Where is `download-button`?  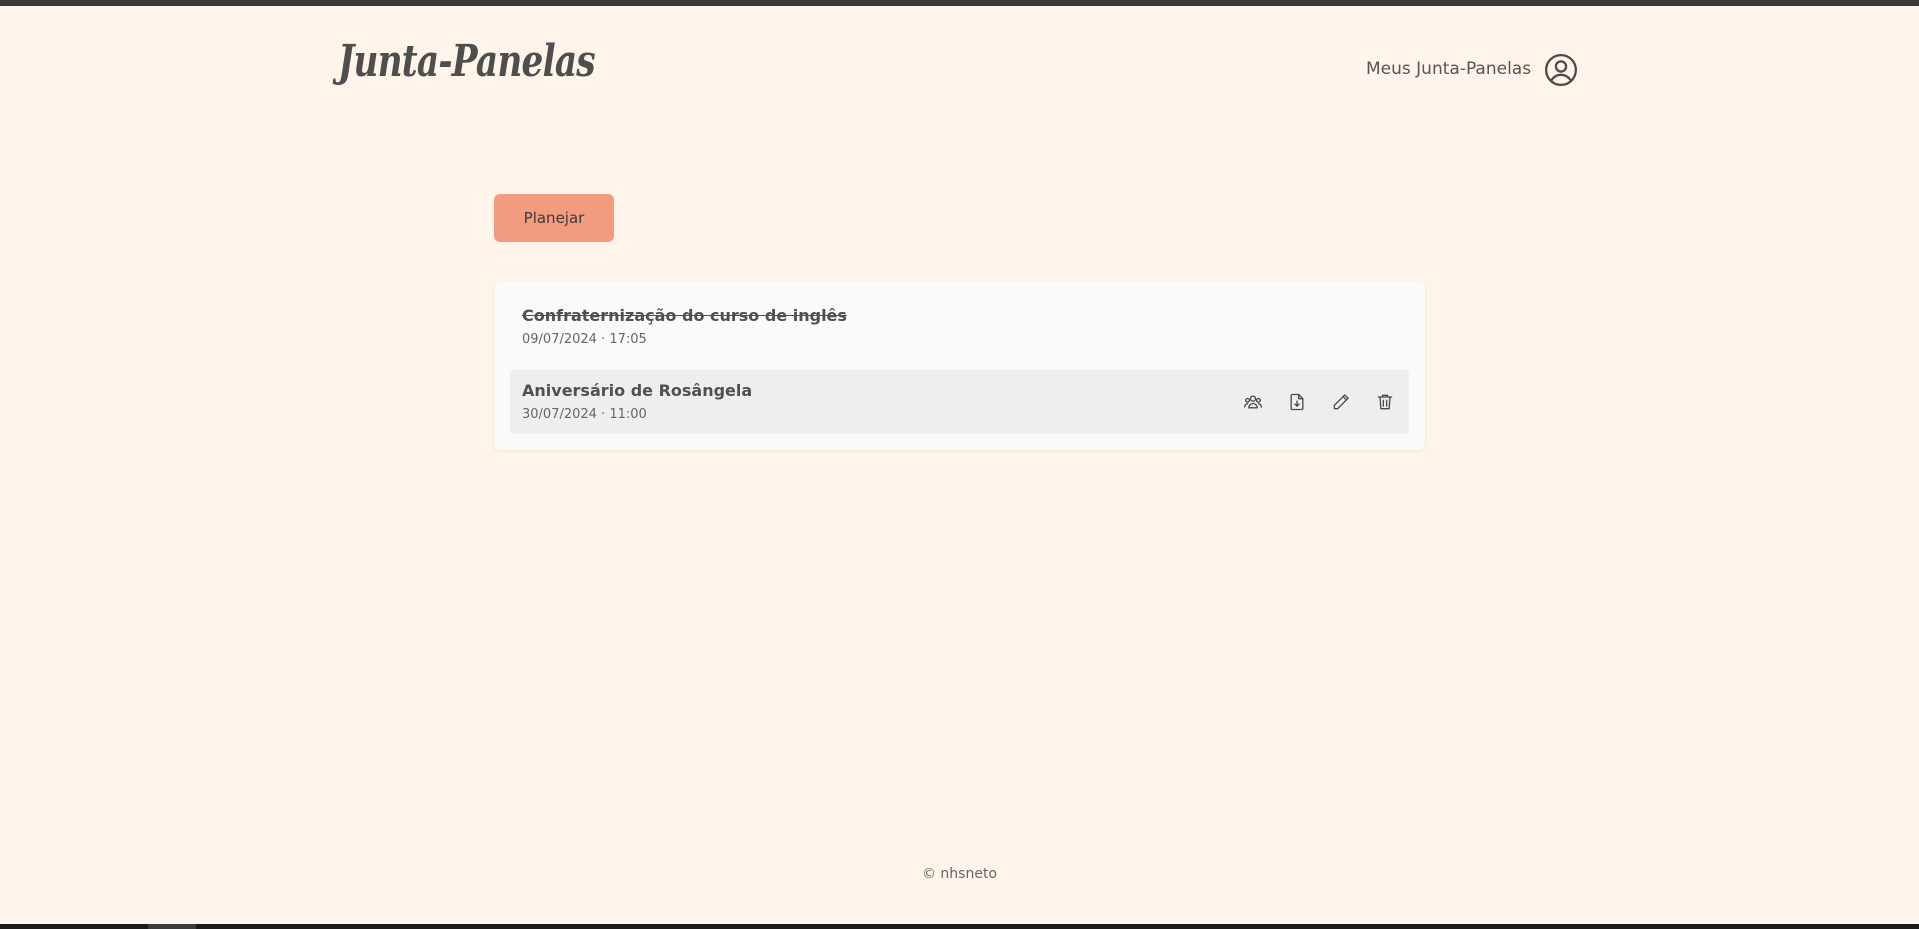 download-button is located at coordinates (1297, 402).